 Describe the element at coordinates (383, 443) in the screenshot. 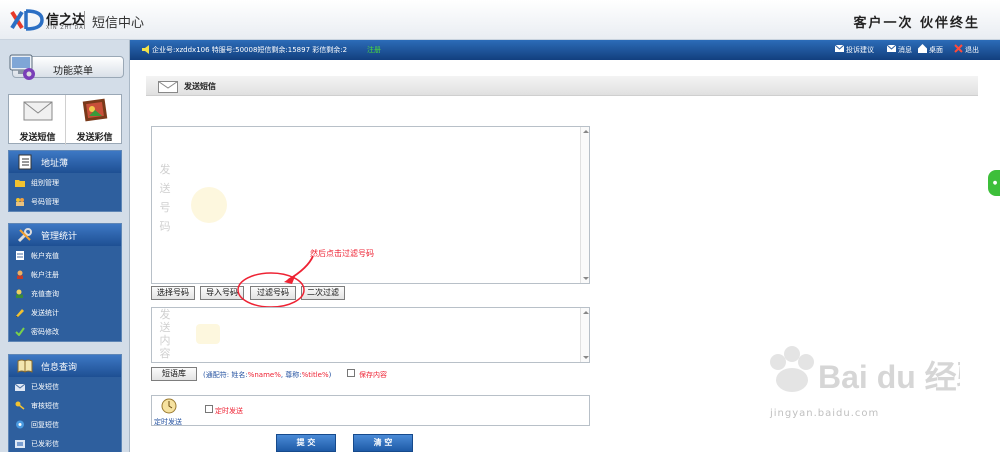

I see `clear-button: 清 空` at that location.